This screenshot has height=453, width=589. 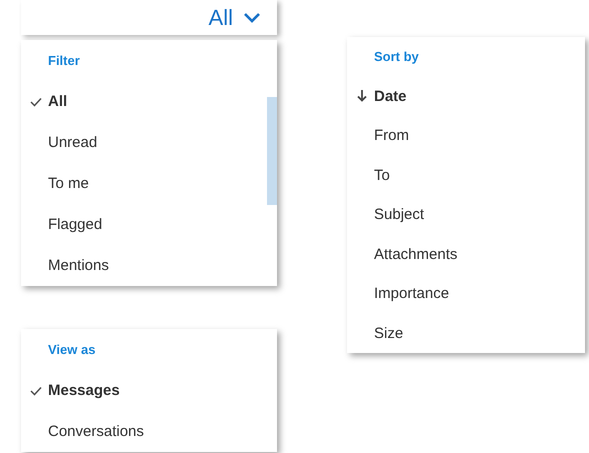 What do you see at coordinates (144, 224) in the screenshot?
I see `menu-item: Flagged` at bounding box center [144, 224].